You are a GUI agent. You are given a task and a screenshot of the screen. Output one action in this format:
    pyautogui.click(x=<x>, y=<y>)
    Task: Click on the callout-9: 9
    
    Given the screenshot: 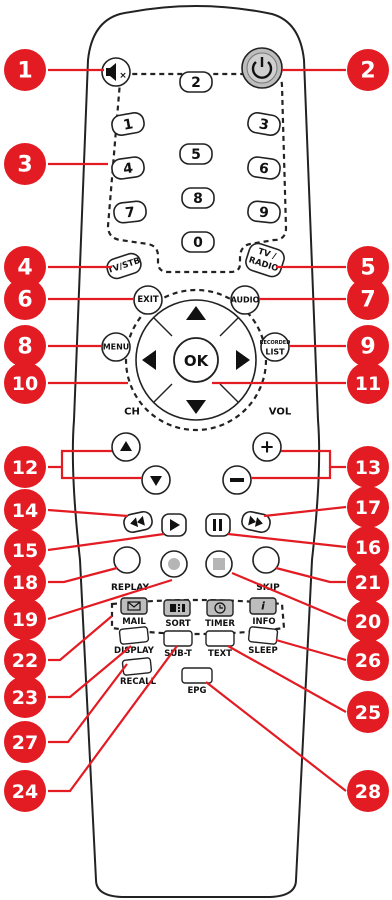 What is the action you would take?
    pyautogui.click(x=368, y=346)
    